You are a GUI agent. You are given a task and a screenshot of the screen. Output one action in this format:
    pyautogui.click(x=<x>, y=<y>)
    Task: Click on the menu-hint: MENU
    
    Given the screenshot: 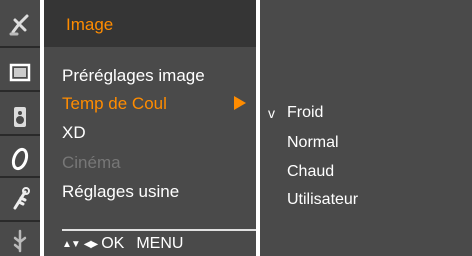 What is the action you would take?
    pyautogui.click(x=160, y=243)
    